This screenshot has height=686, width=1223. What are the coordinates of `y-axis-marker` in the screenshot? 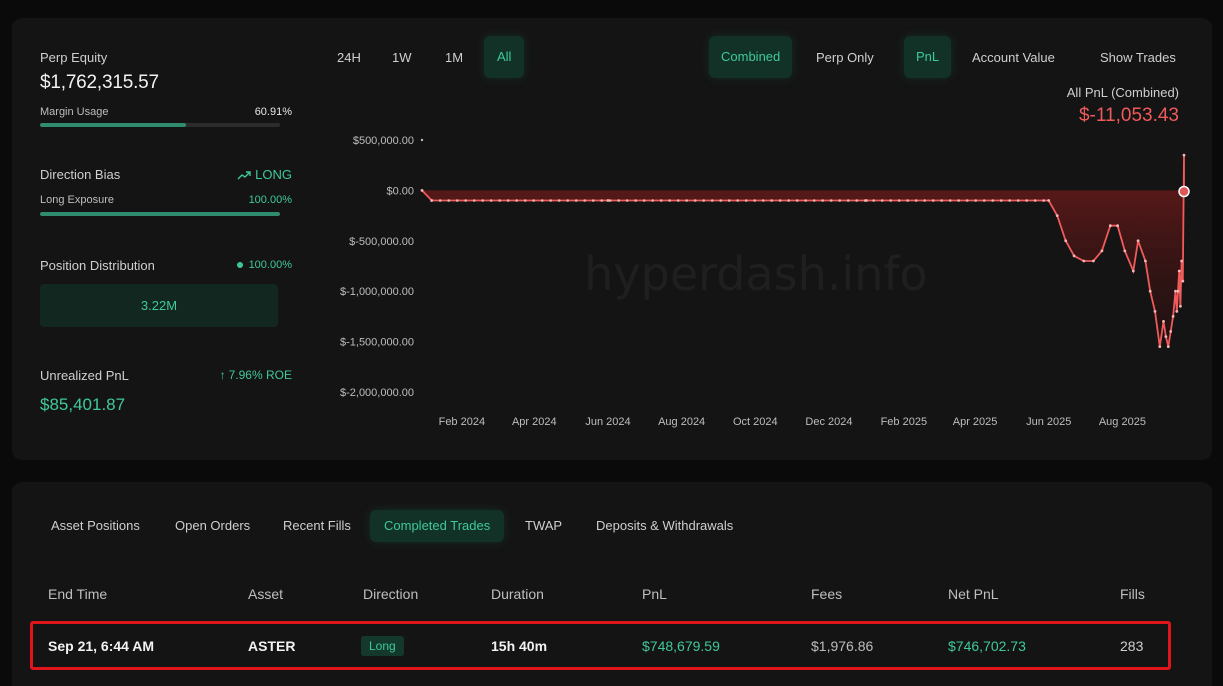 It's located at (422, 140).